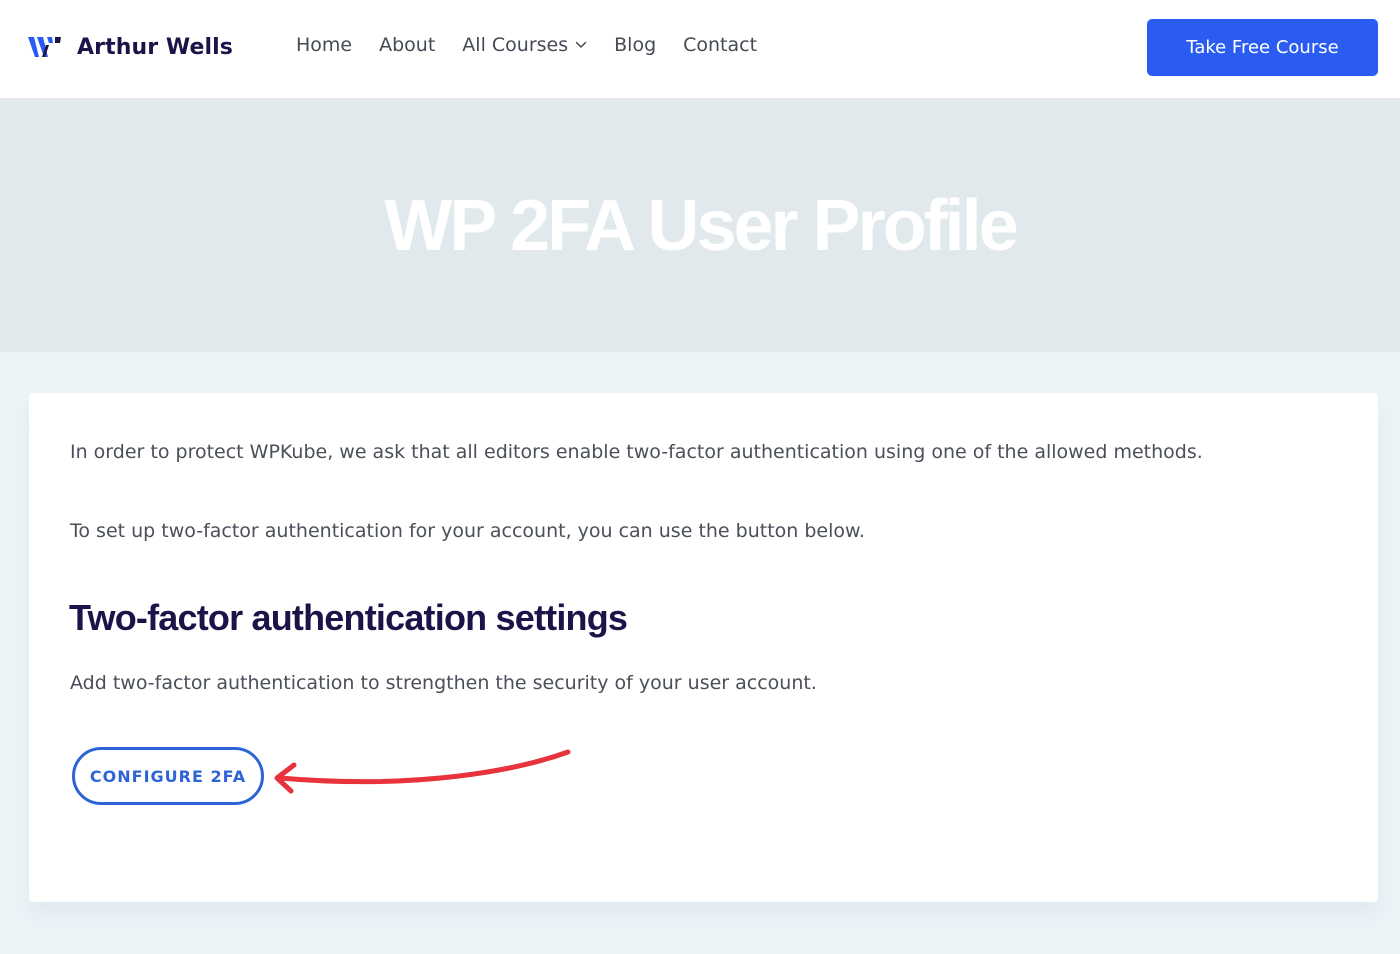 The image size is (1400, 954). I want to click on page-title: WP 2FA User Profile, so click(701, 226).